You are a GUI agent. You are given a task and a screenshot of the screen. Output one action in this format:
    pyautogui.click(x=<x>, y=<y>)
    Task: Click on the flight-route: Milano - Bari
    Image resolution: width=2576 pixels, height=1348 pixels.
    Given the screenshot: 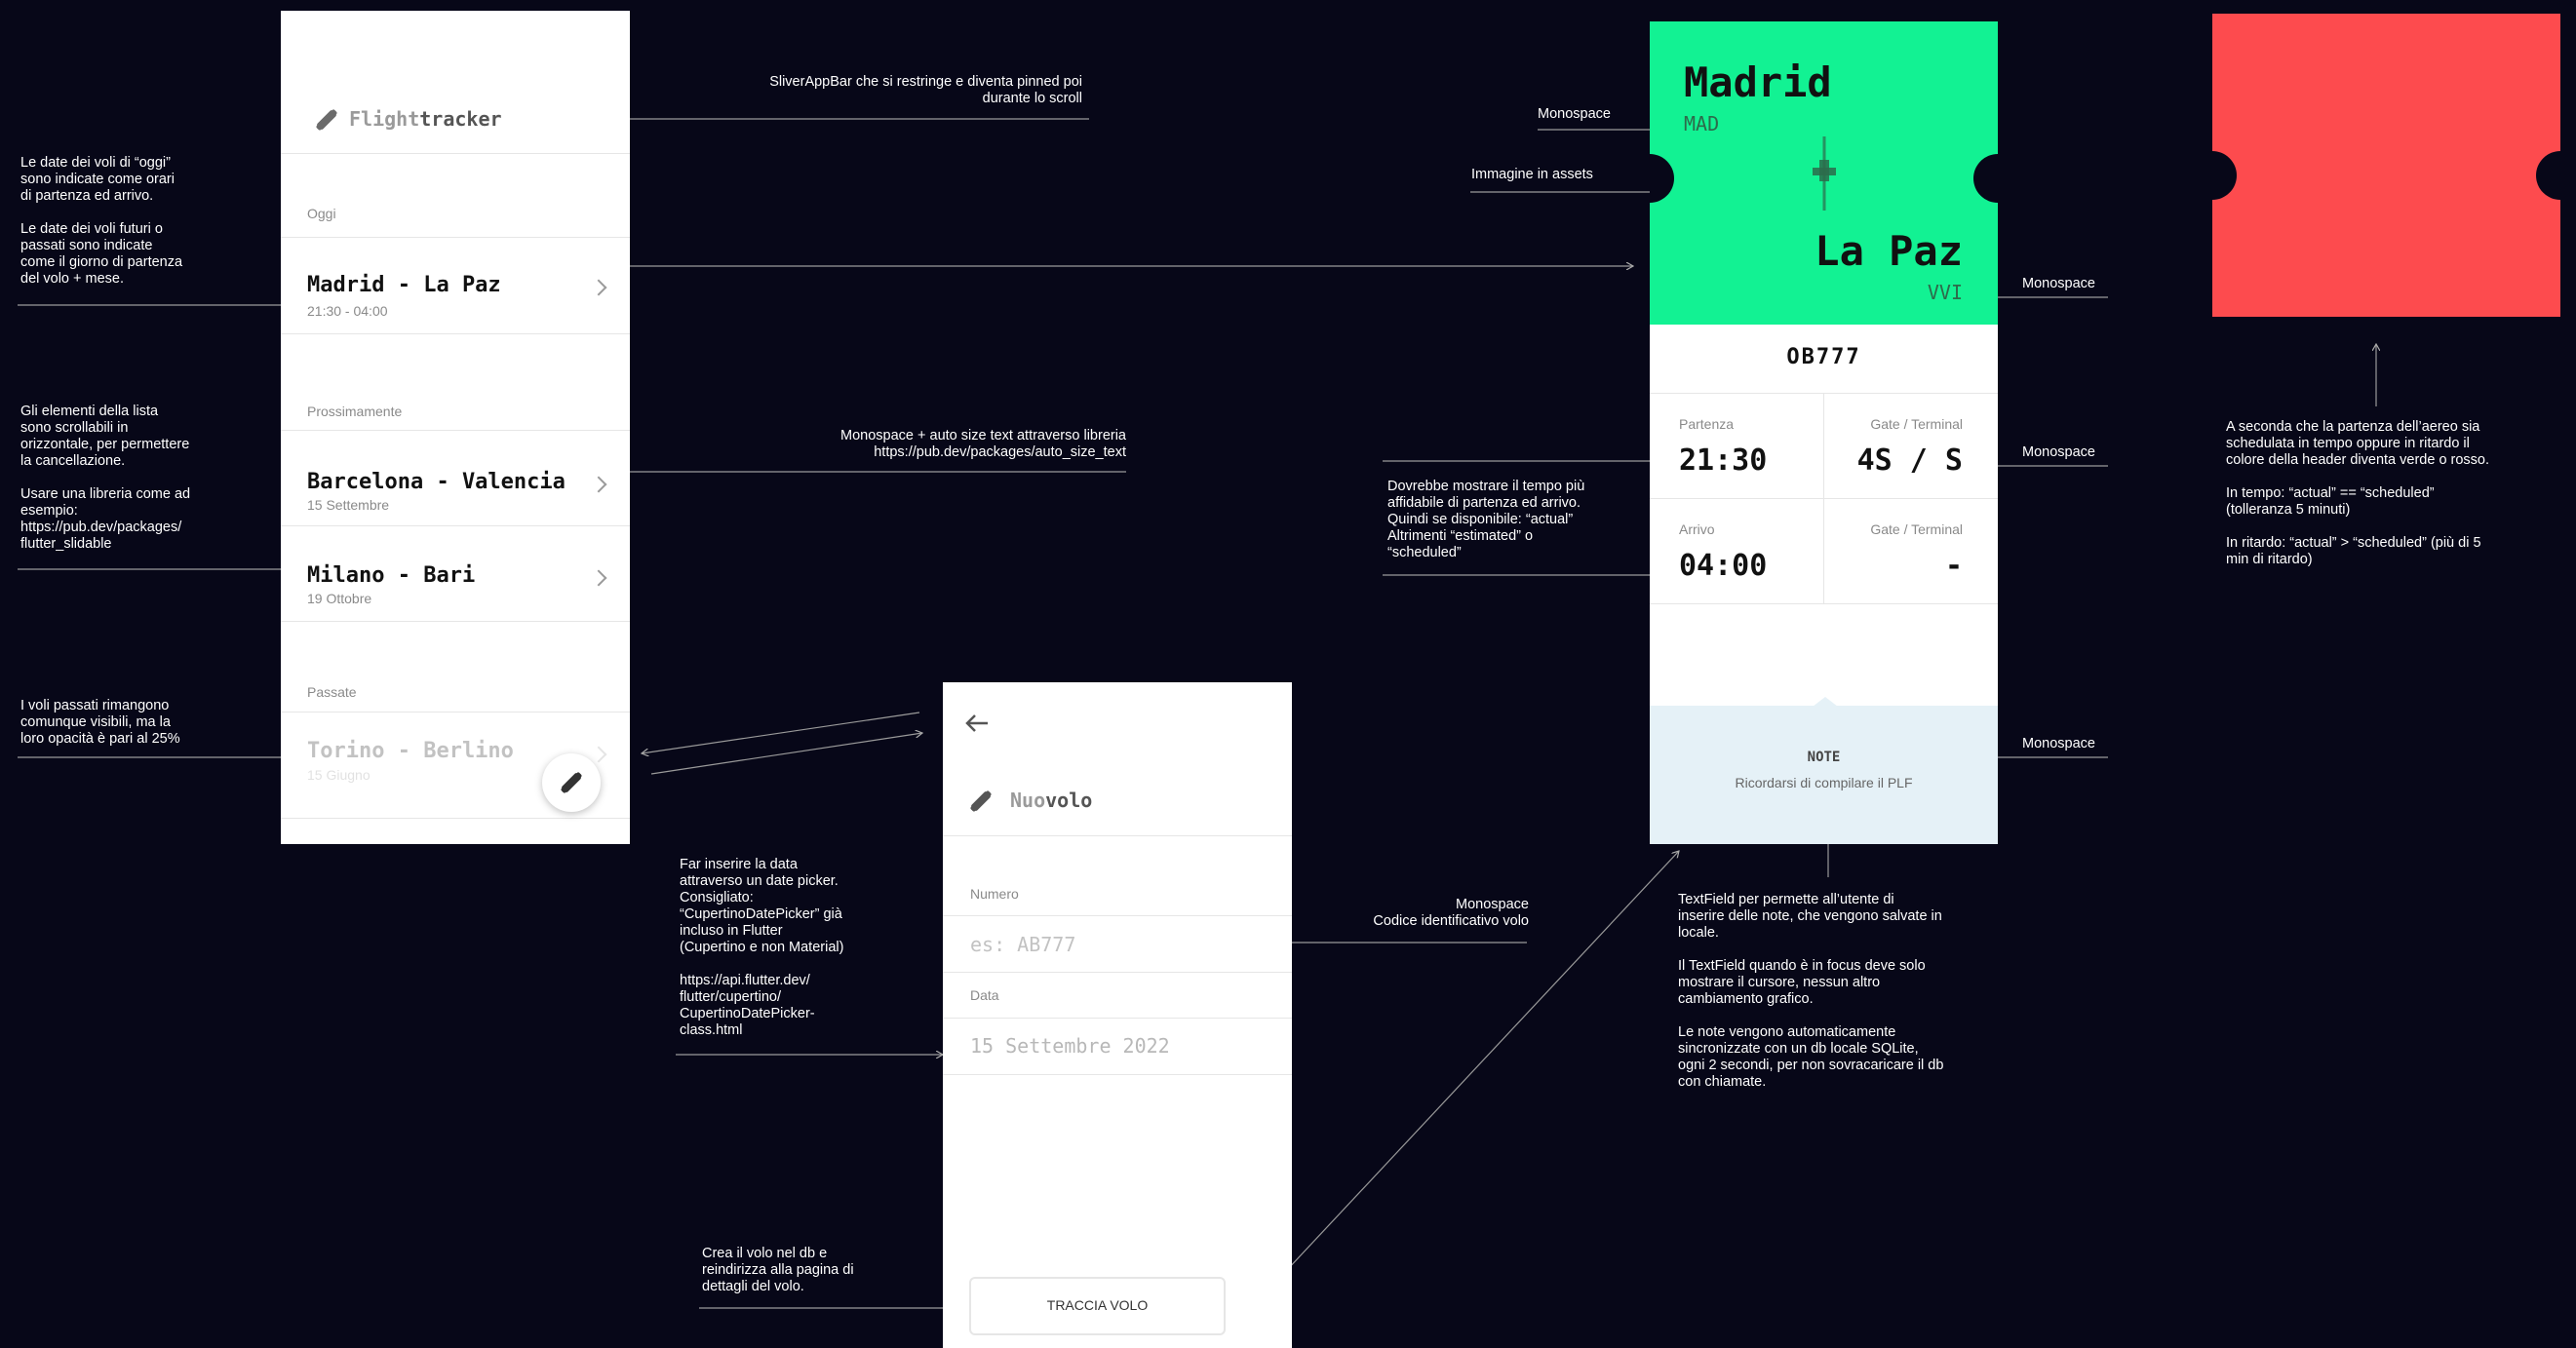 What is the action you would take?
    pyautogui.click(x=391, y=576)
    